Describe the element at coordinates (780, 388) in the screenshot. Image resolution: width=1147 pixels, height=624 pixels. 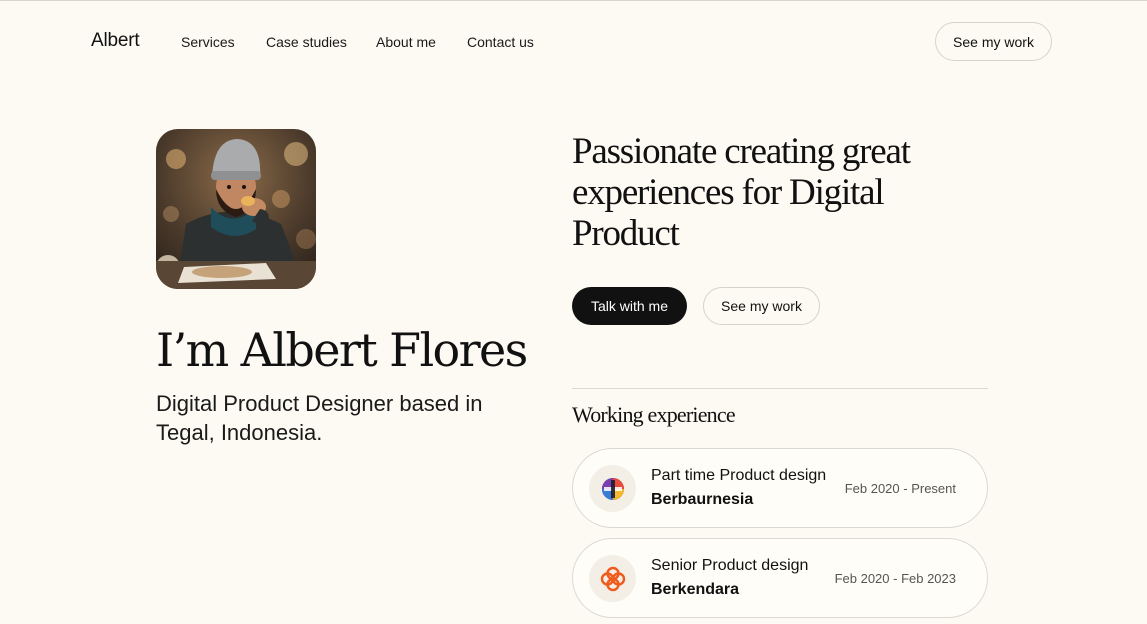
I see `section-divider` at that location.